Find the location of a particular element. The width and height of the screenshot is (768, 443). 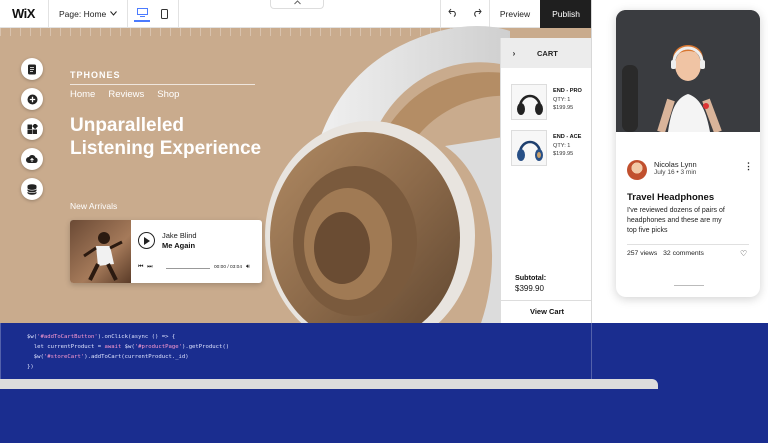

progress-bar is located at coordinates (188, 268).